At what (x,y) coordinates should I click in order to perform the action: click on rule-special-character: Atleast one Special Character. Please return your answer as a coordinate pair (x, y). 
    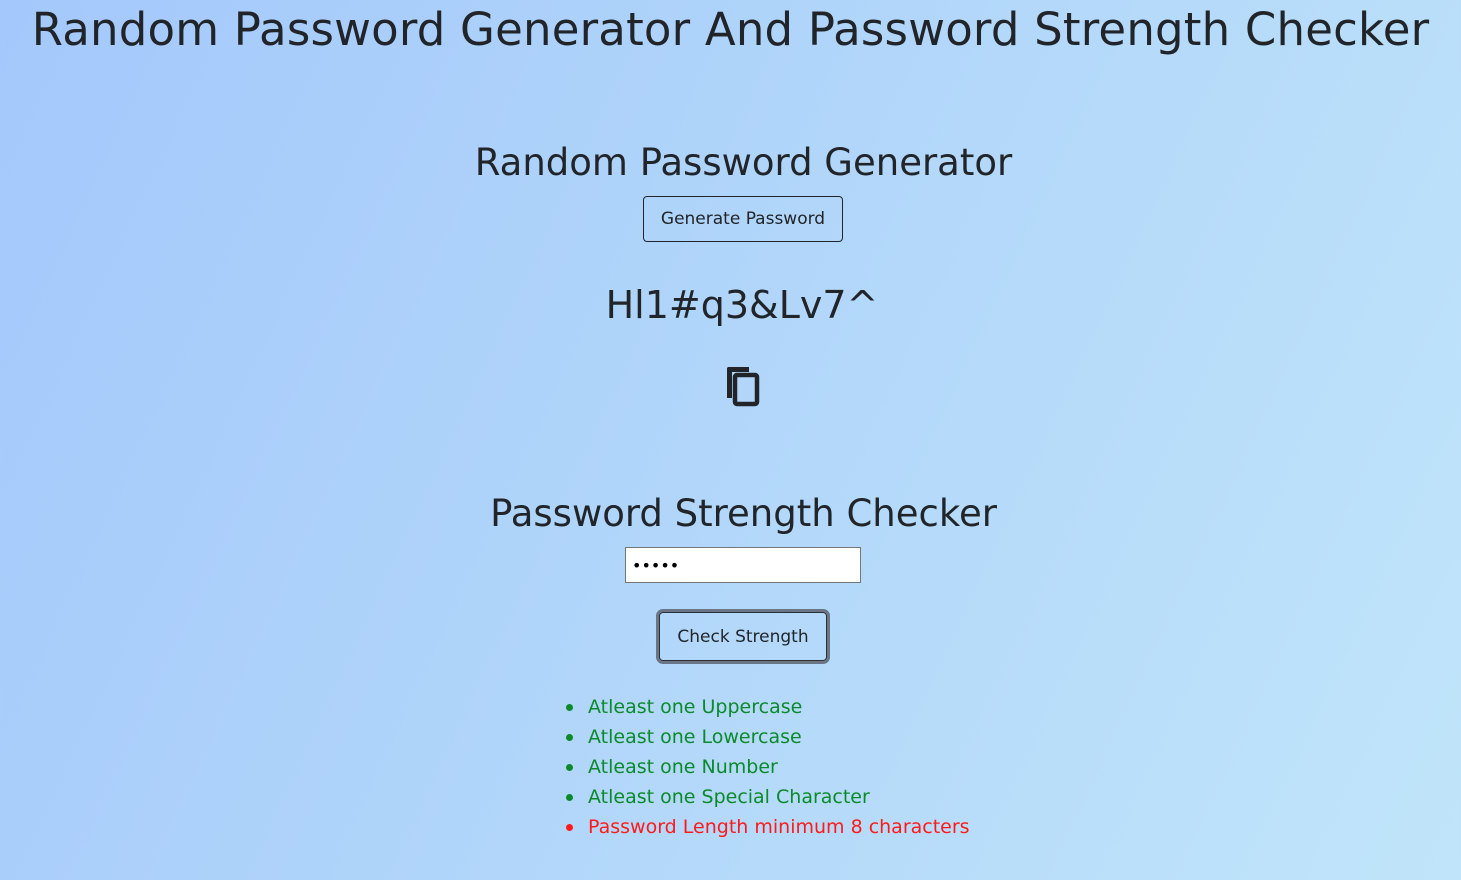
    Looking at the image, I should click on (768, 797).